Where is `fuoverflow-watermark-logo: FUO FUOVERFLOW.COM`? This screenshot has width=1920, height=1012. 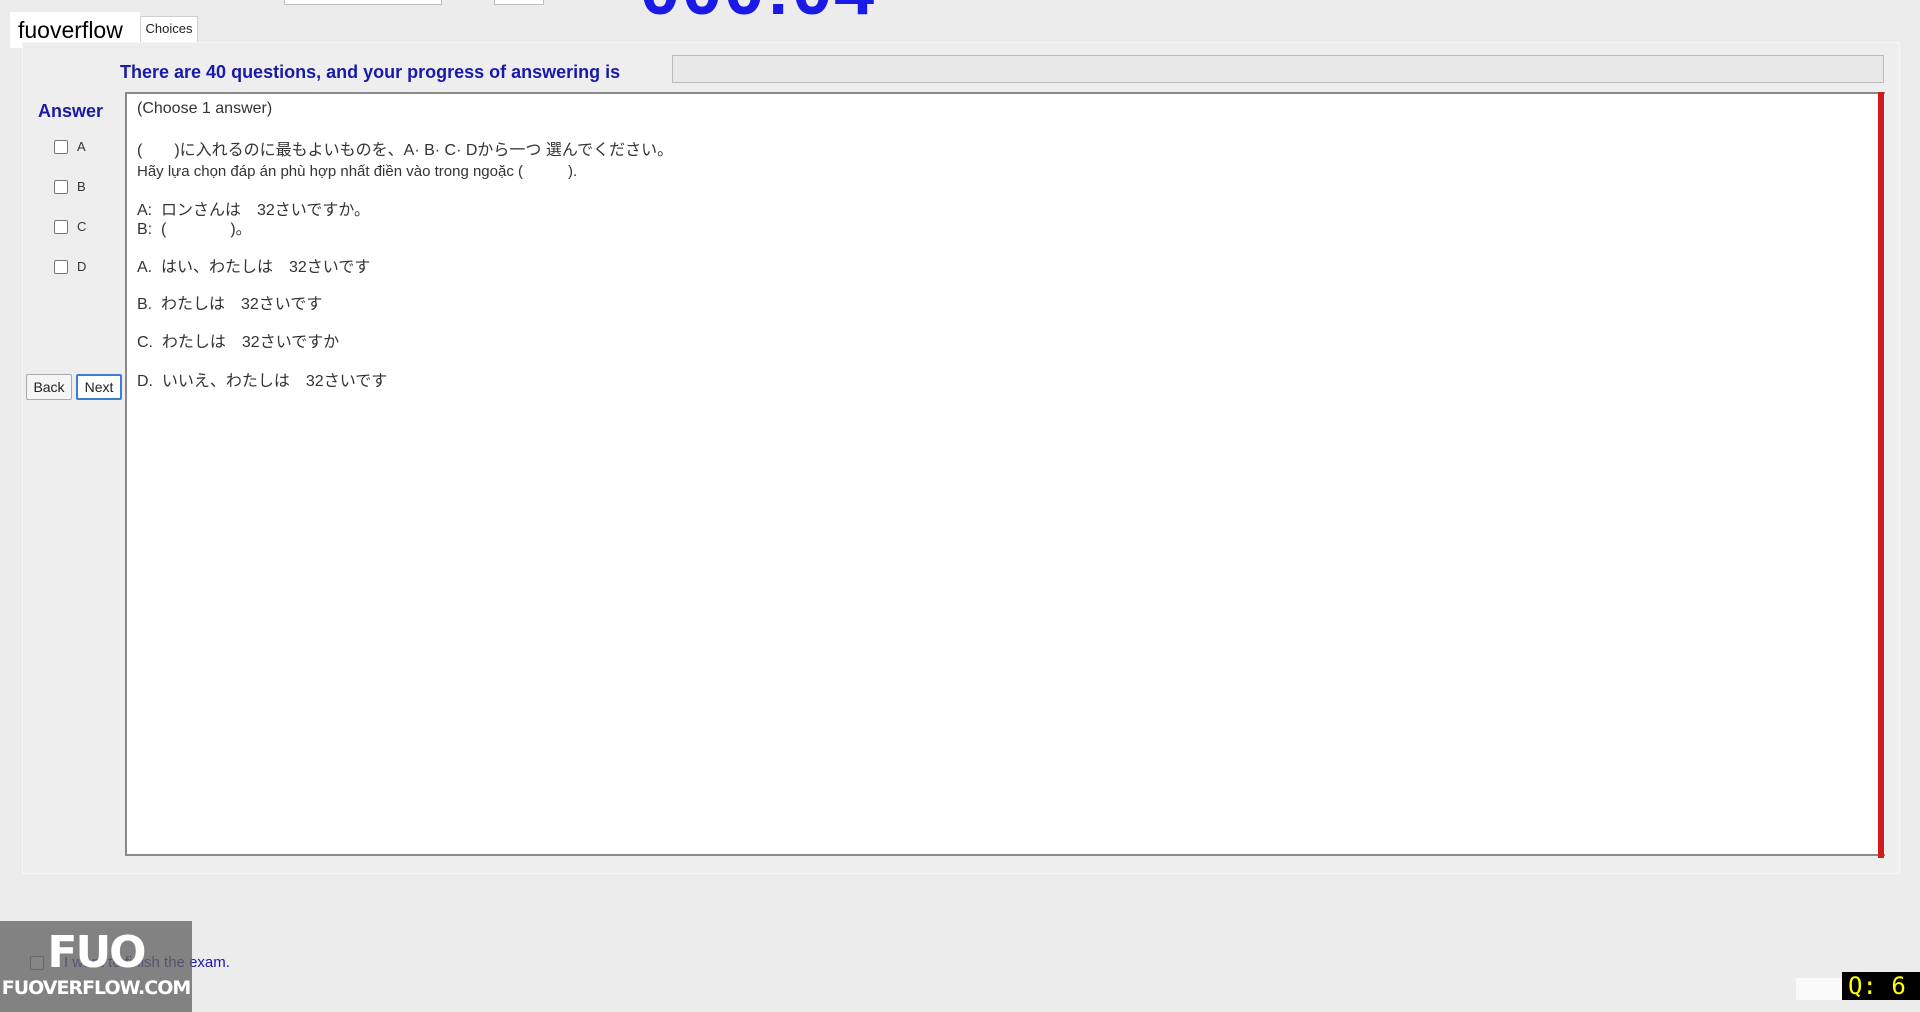
fuoverflow-watermark-logo: FUO FUOVERFLOW.COM is located at coordinates (96, 966).